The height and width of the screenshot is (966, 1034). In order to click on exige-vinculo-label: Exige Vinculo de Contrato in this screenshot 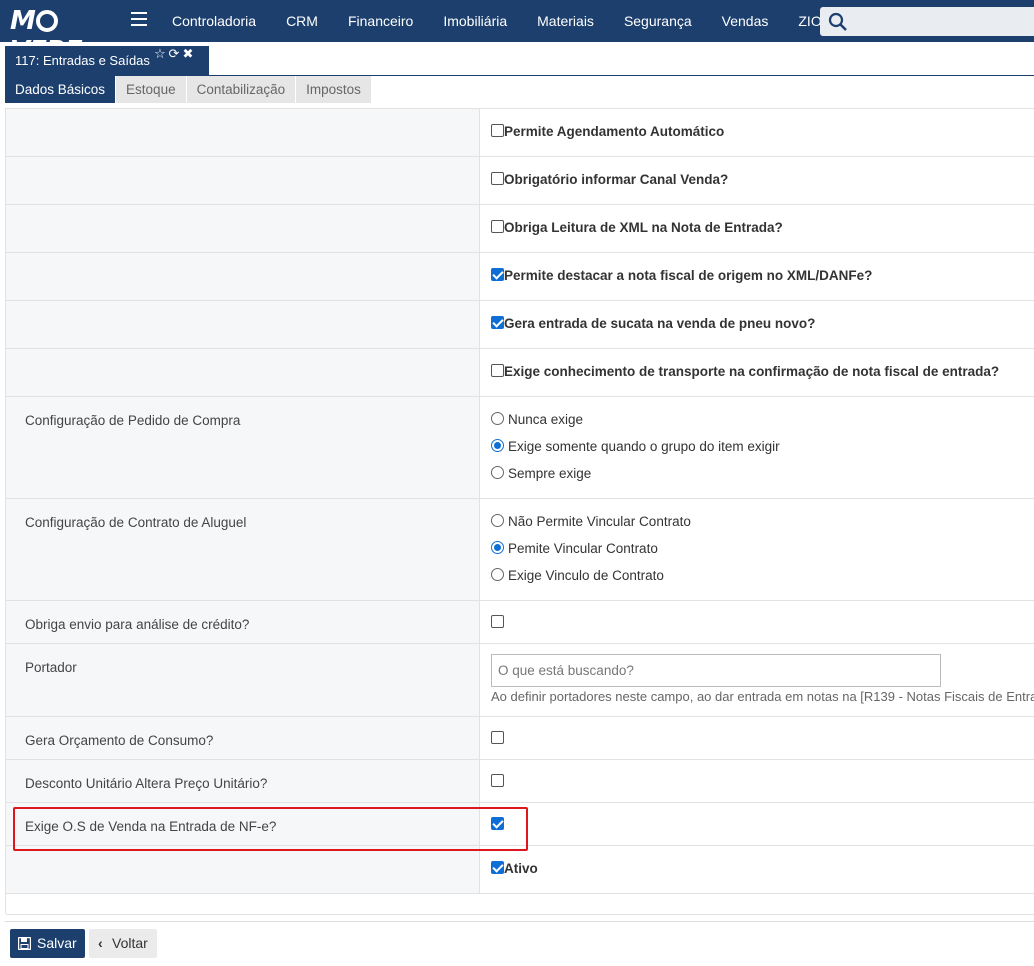, I will do `click(586, 575)`.